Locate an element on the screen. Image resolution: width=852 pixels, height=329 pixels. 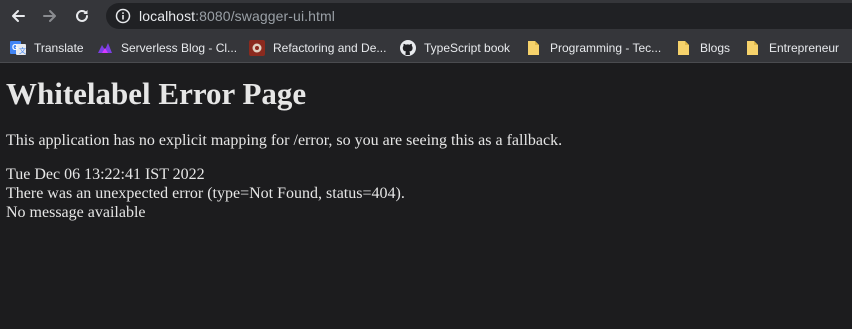
url-path: :8080/swagger-ui.html is located at coordinates (265, 16).